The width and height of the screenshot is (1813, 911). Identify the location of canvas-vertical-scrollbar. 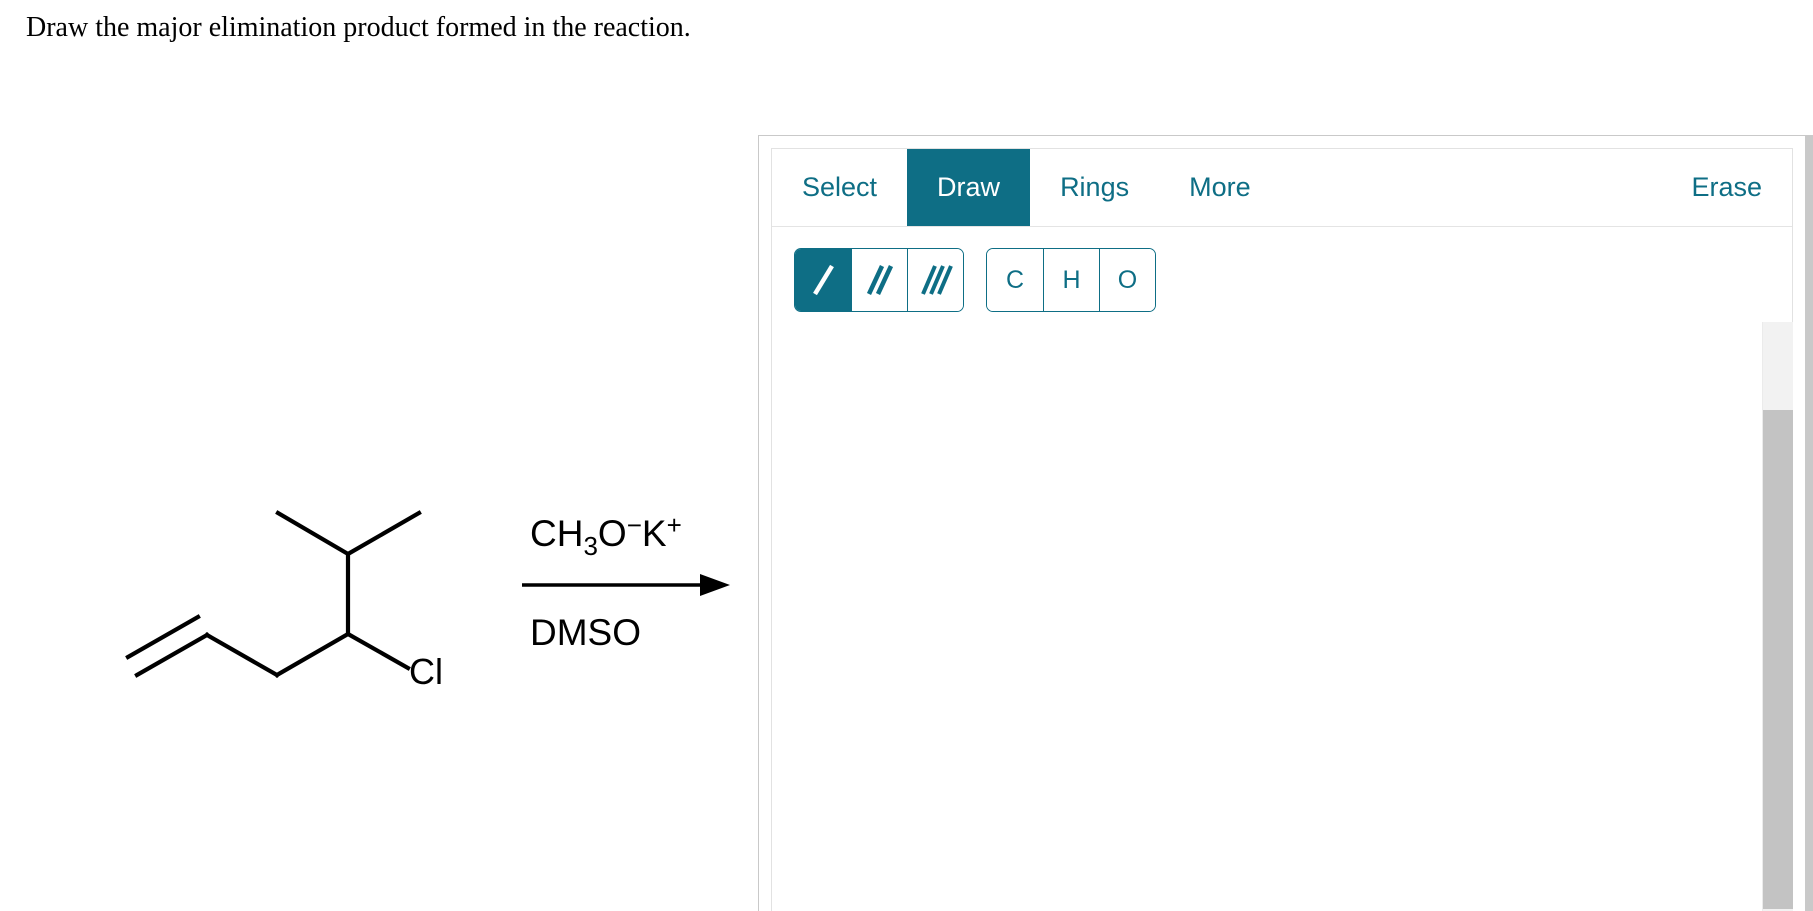
(1777, 616).